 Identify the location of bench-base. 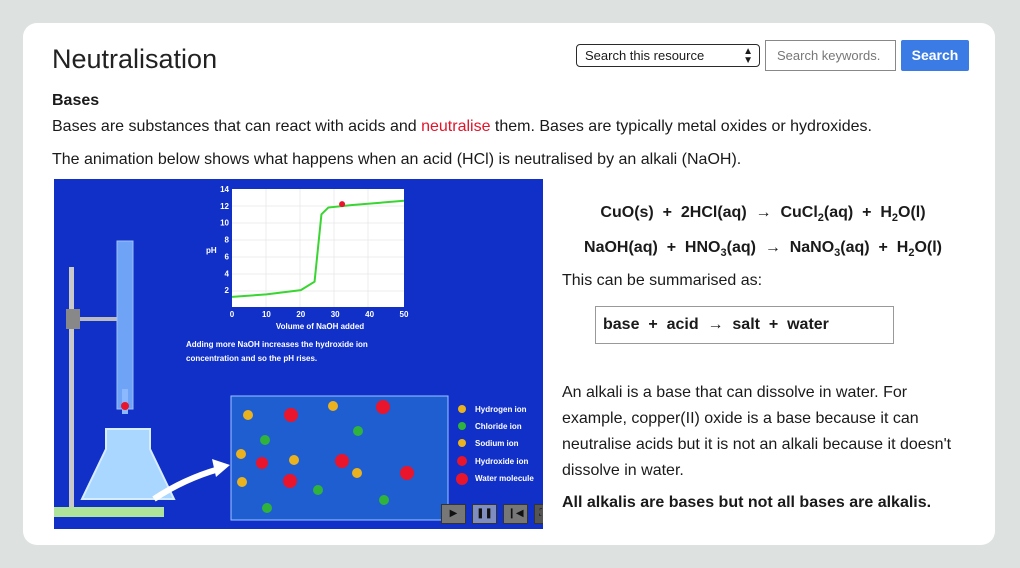
(109, 512).